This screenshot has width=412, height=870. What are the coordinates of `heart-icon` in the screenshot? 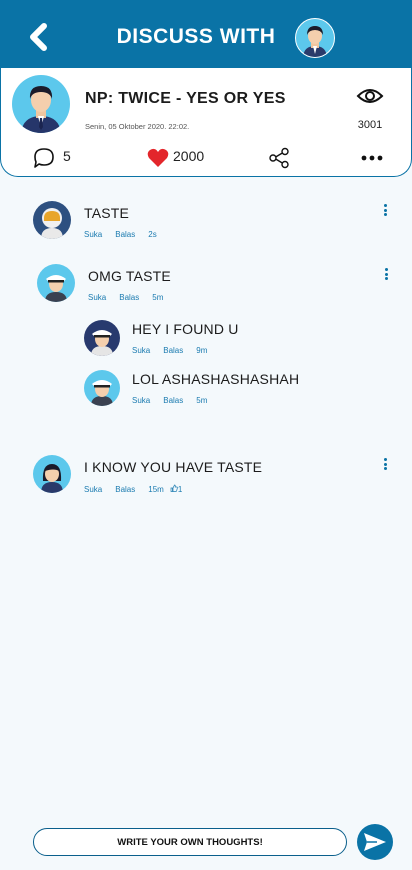 It's located at (158, 158).